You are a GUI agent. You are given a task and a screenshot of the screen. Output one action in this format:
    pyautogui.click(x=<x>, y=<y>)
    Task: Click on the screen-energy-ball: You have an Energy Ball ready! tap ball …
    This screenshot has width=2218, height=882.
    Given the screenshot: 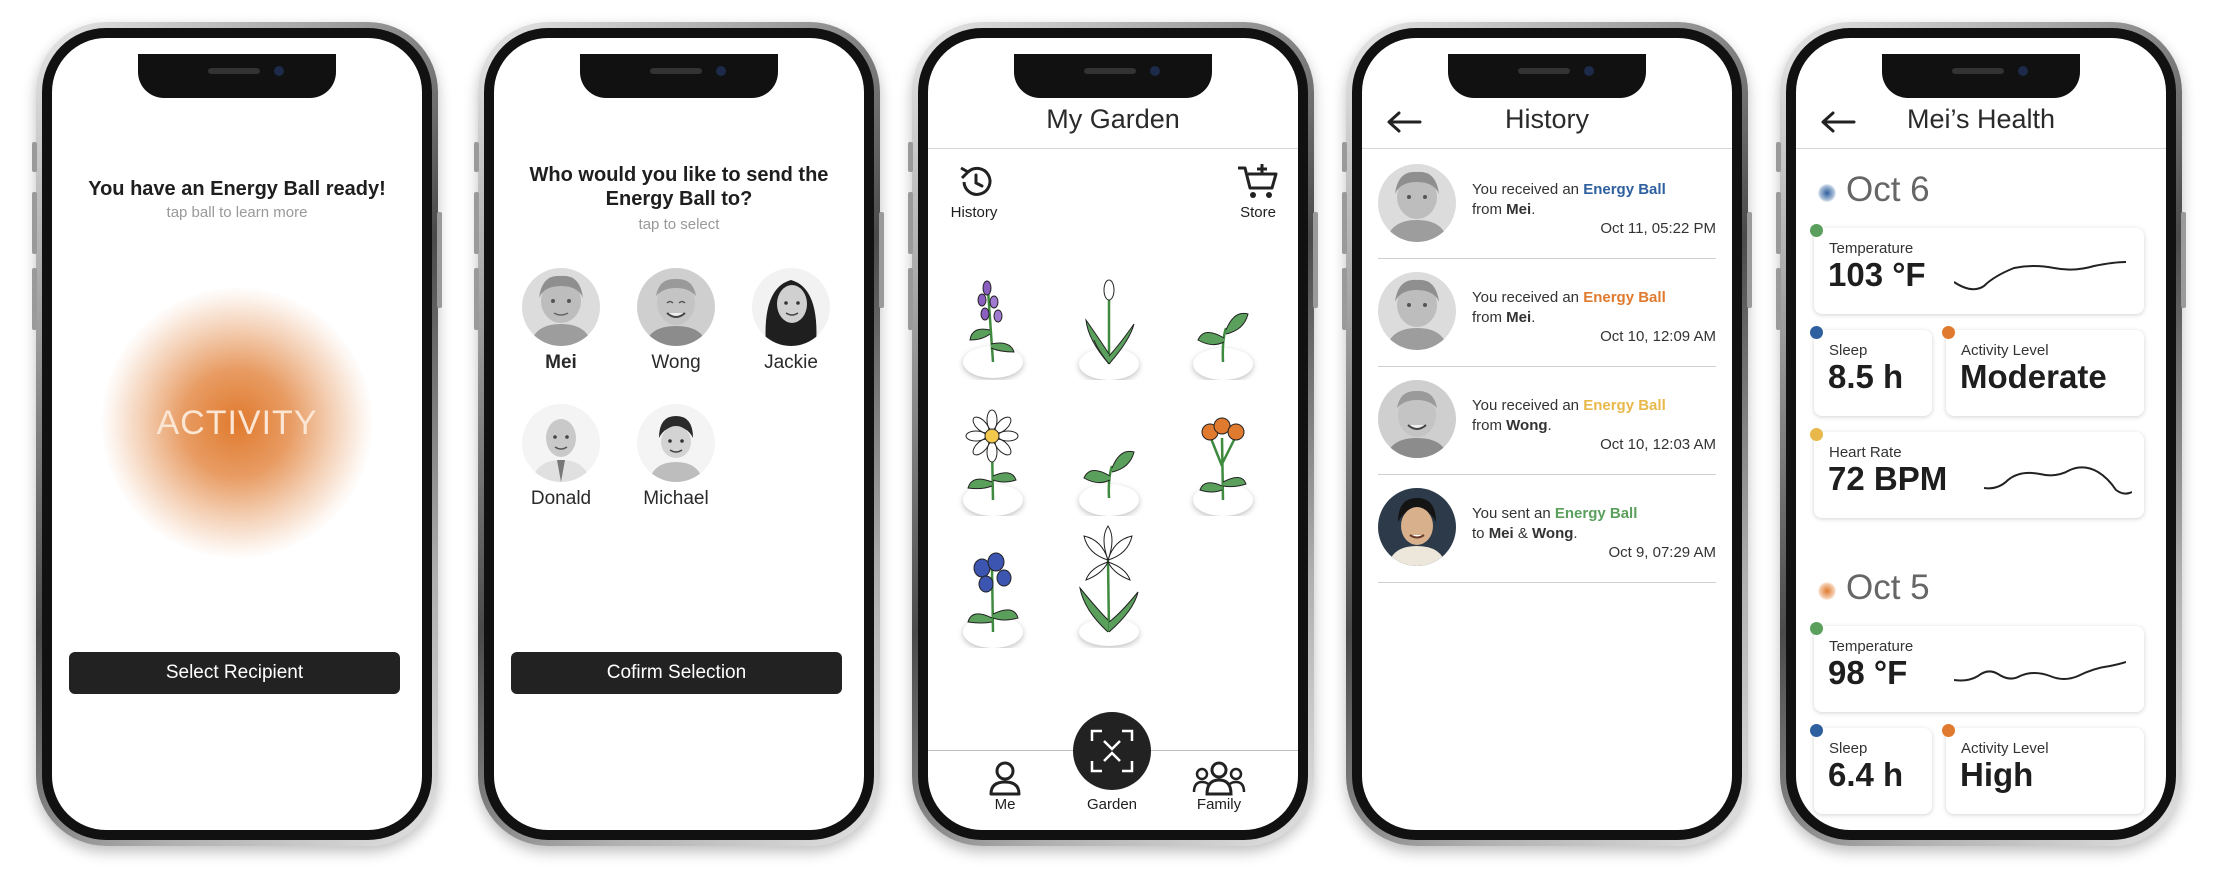 What is the action you would take?
    pyautogui.click(x=237, y=434)
    